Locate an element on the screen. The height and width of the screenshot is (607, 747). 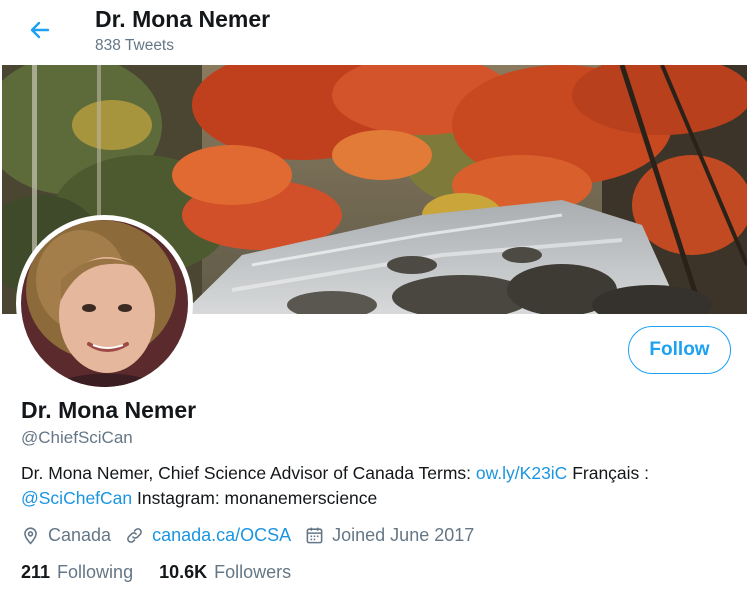
followers-link: 10.6K Followers is located at coordinates (225, 572).